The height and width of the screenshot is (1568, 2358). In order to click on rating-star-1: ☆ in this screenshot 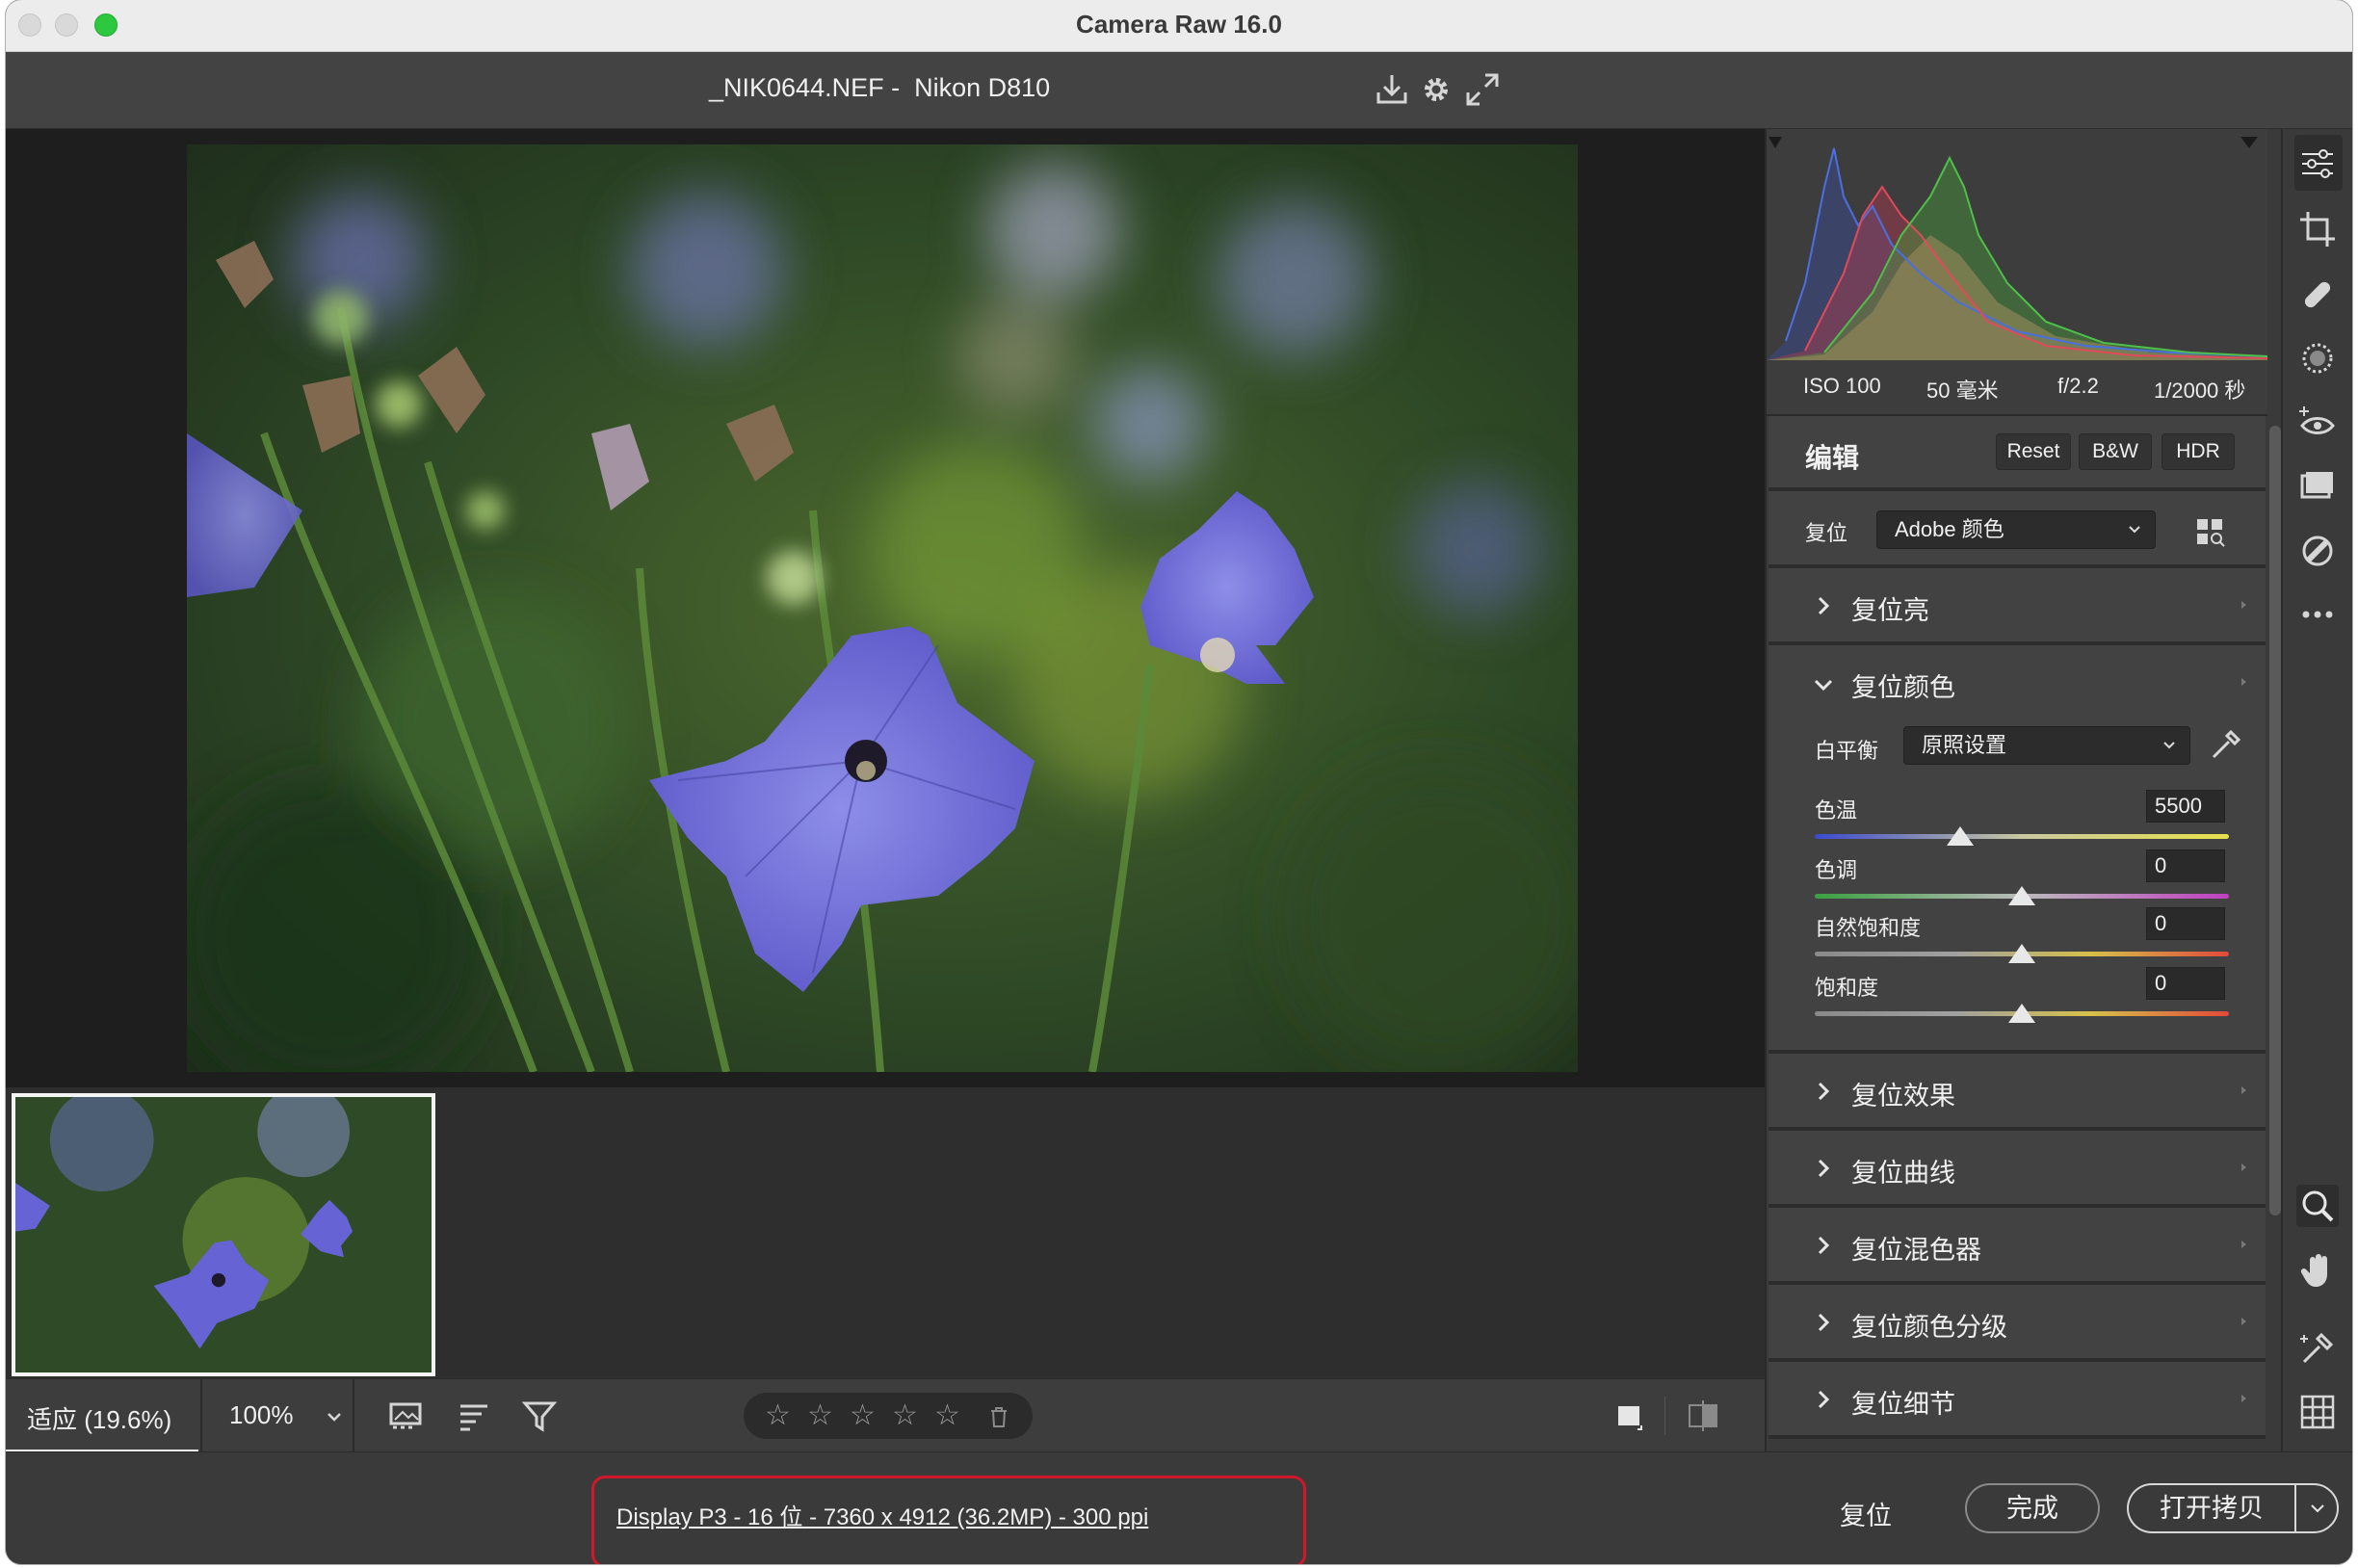, I will do `click(778, 1415)`.